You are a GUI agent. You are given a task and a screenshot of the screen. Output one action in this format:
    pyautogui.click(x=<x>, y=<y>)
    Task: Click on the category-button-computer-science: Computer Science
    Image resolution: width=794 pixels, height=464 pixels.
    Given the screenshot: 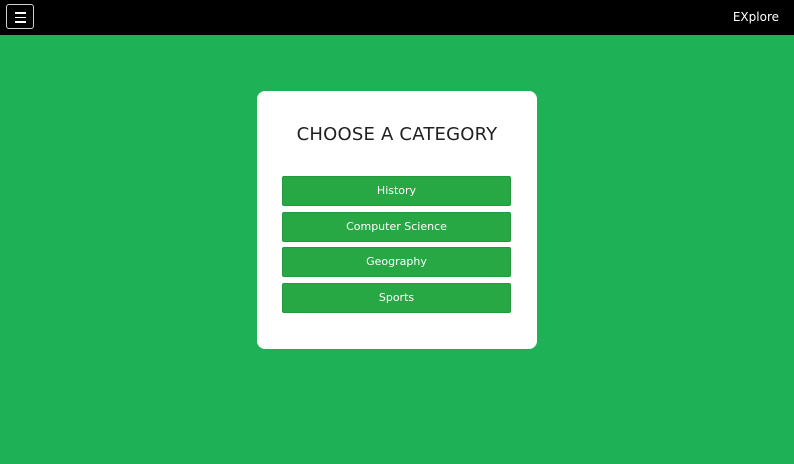 What is the action you would take?
    pyautogui.click(x=396, y=226)
    